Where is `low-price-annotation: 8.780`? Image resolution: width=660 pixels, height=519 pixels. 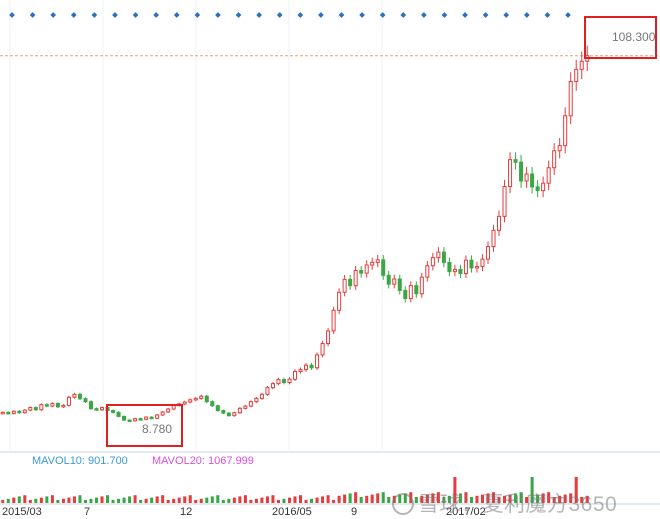 low-price-annotation: 8.780 is located at coordinates (157, 429).